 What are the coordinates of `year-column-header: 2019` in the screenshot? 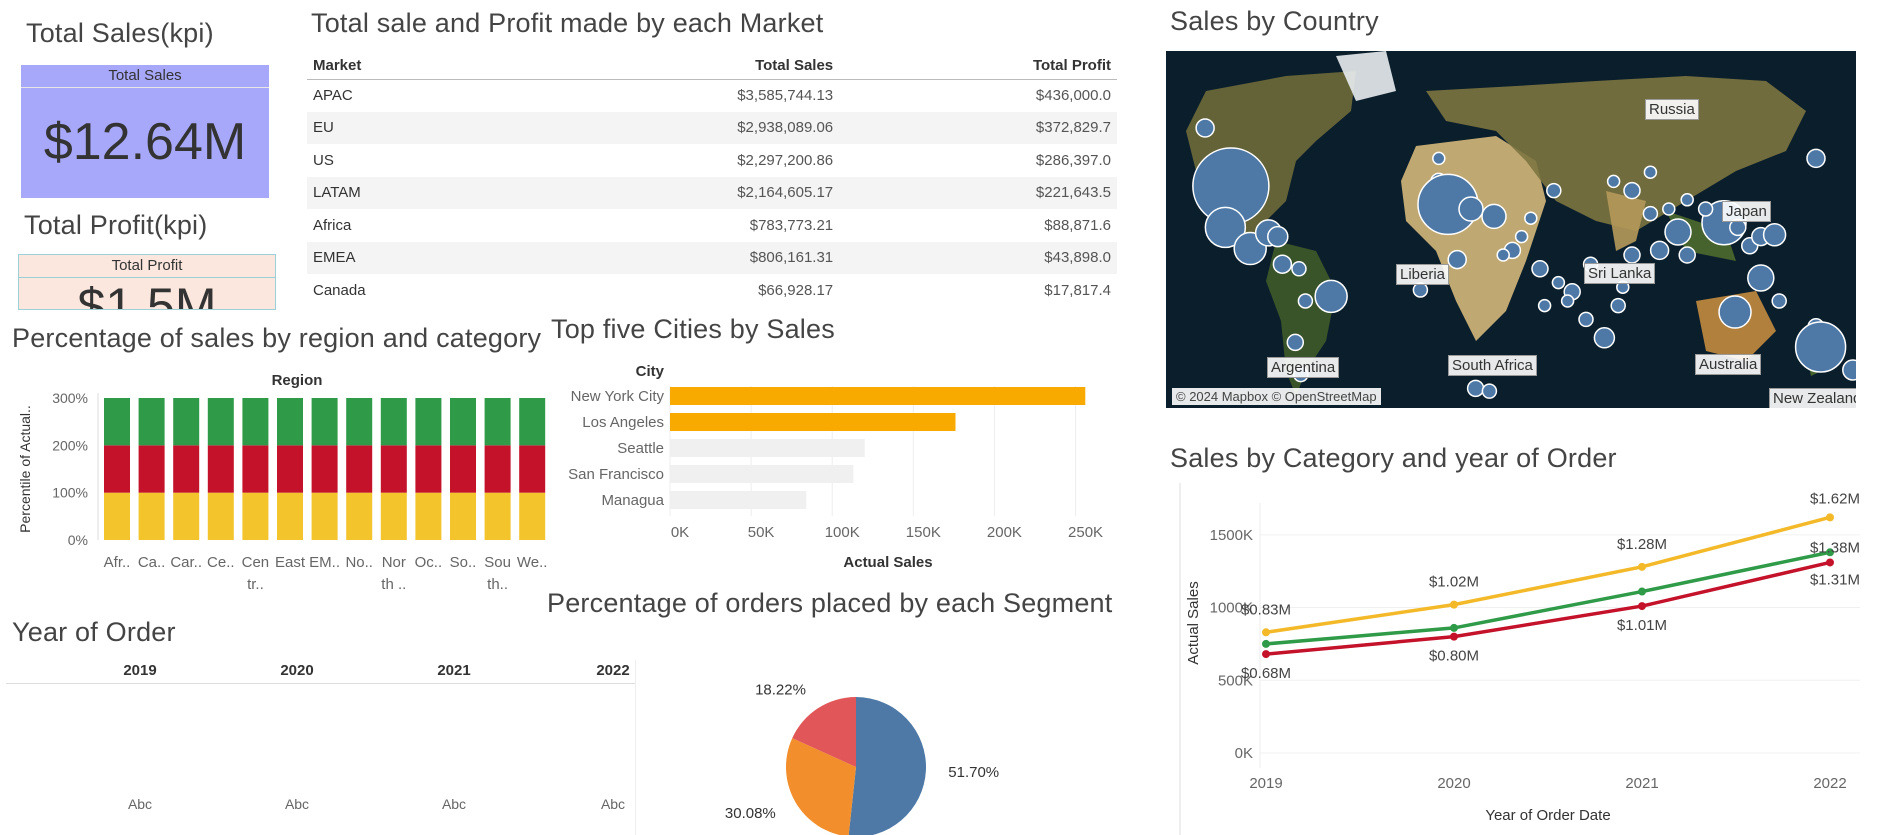 It's located at (140, 670).